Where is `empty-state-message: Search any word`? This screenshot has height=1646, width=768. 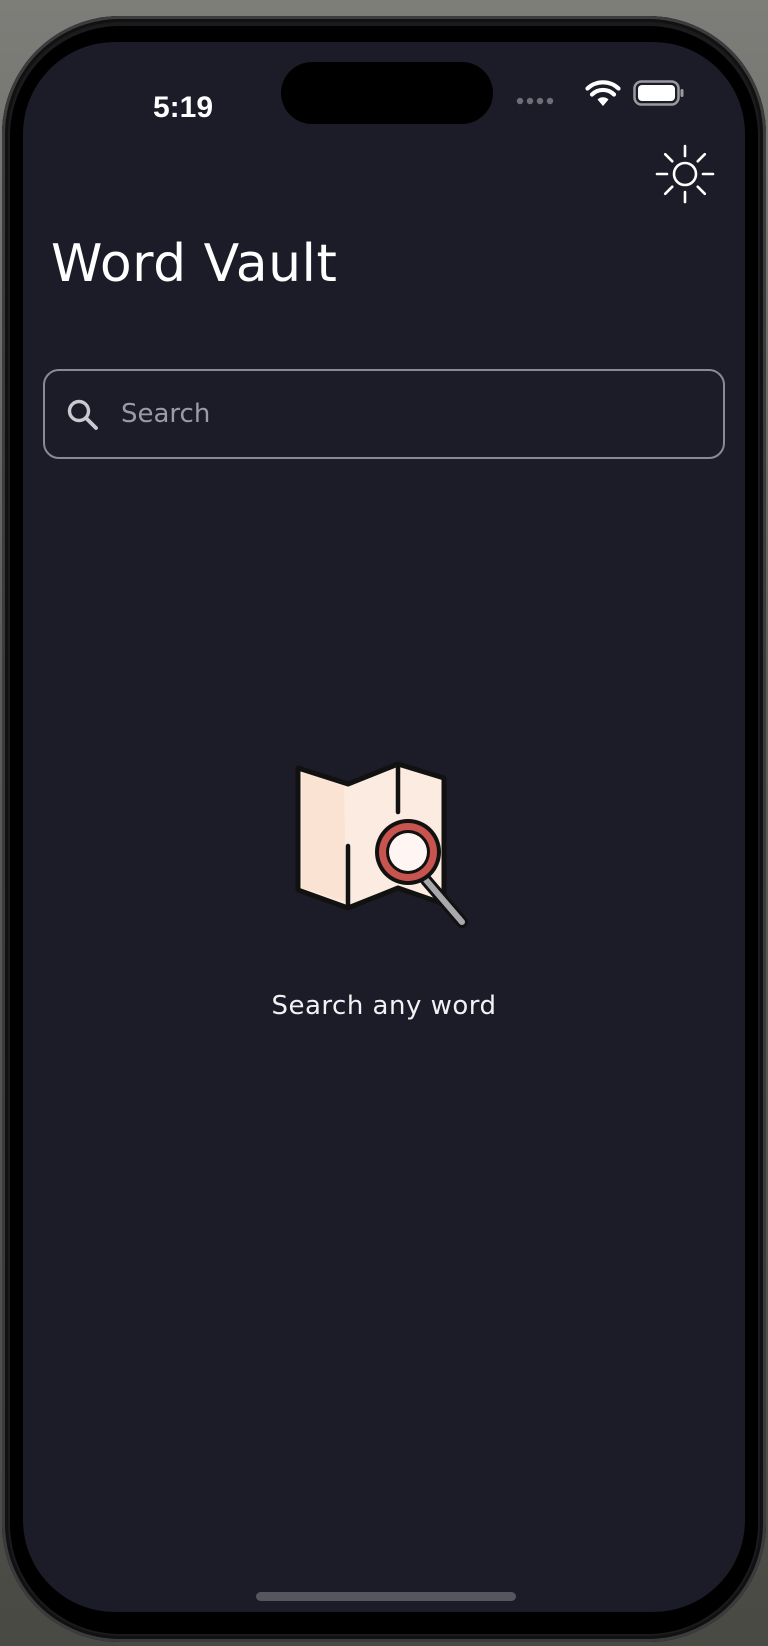
empty-state-message: Search any word is located at coordinates (384, 1006).